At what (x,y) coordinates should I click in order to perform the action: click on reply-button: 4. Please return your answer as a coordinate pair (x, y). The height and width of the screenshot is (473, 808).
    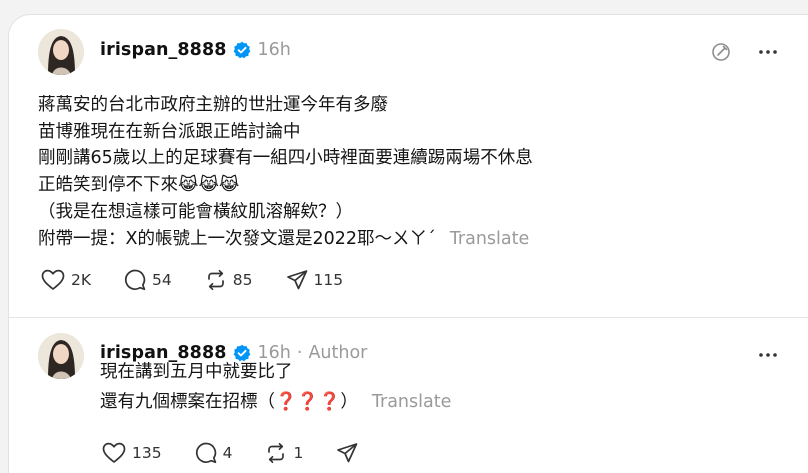
    Looking at the image, I should click on (214, 453).